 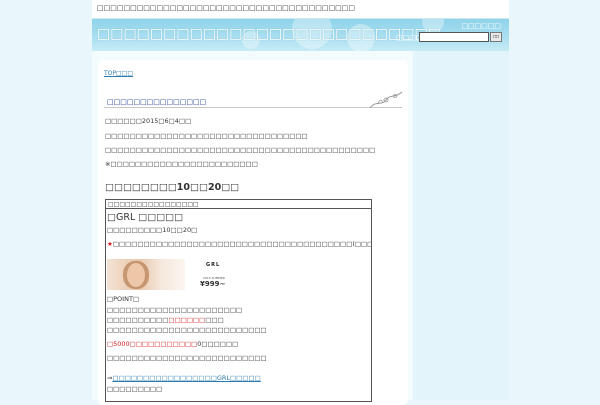 I want to click on brand-title: □GRL □□□□□, so click(x=145, y=217).